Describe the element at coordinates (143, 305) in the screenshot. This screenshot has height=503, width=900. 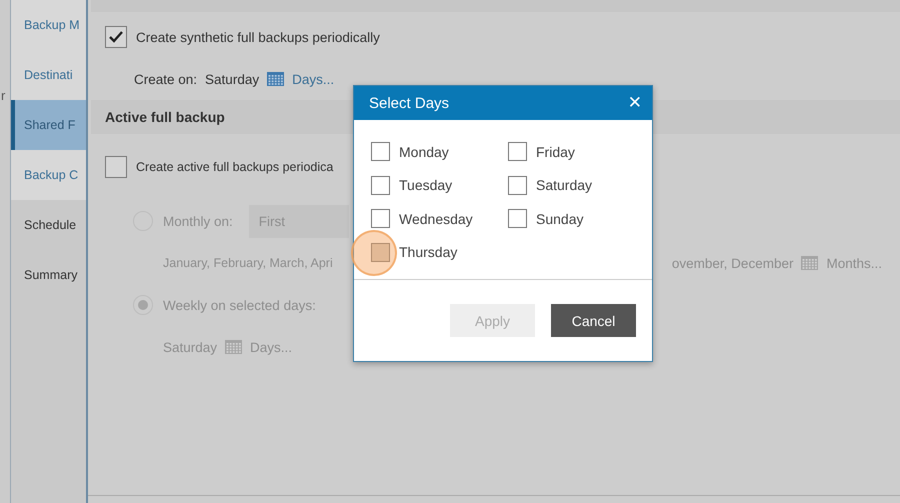
I see `radio-button` at that location.